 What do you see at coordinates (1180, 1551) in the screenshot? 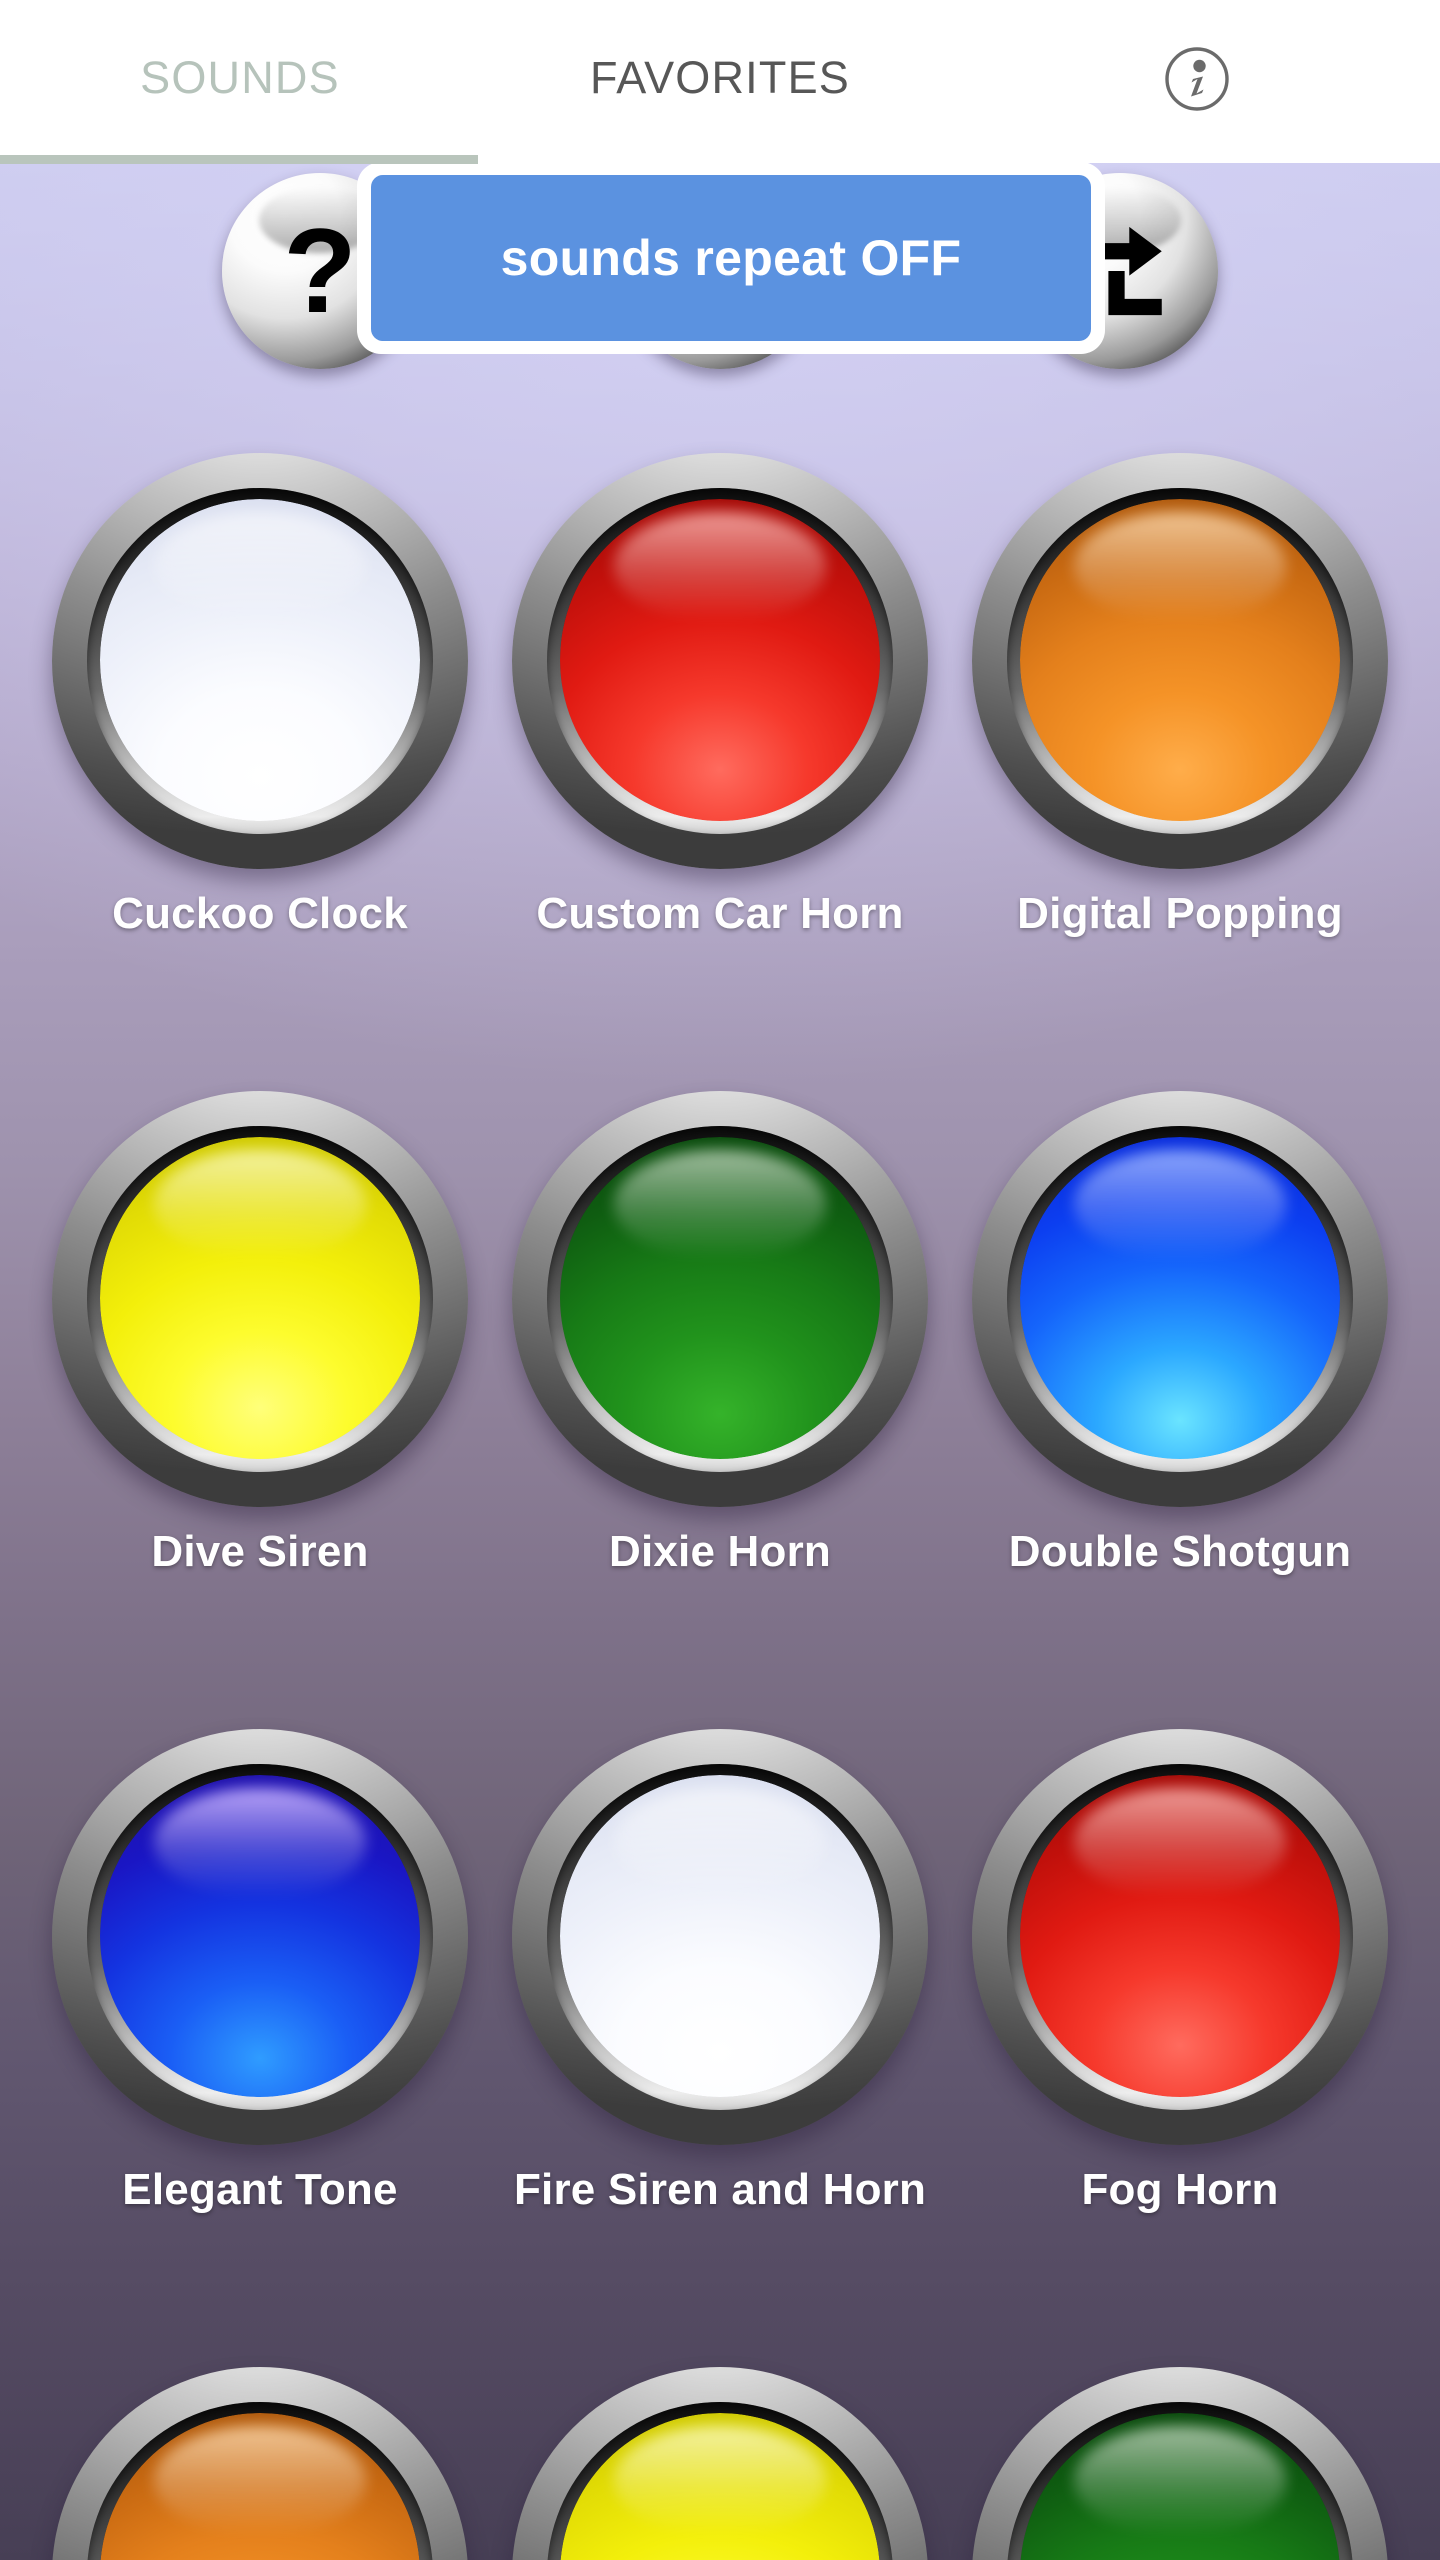
I see `sound-button-label: Double Shotgun` at bounding box center [1180, 1551].